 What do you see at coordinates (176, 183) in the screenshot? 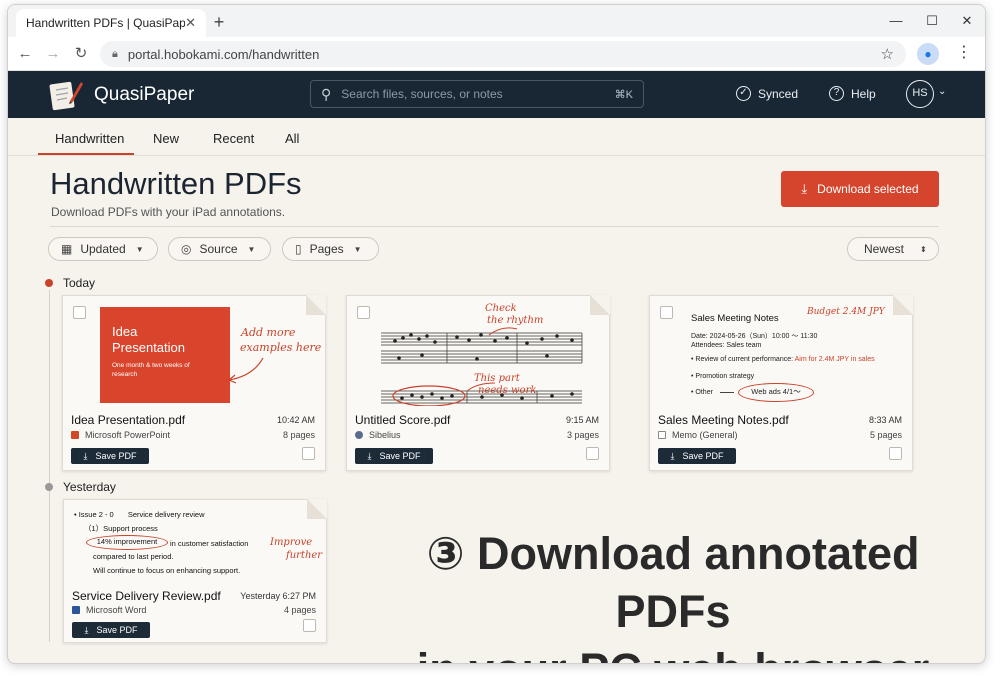
I see `page-title: Handwritten PDFs` at bounding box center [176, 183].